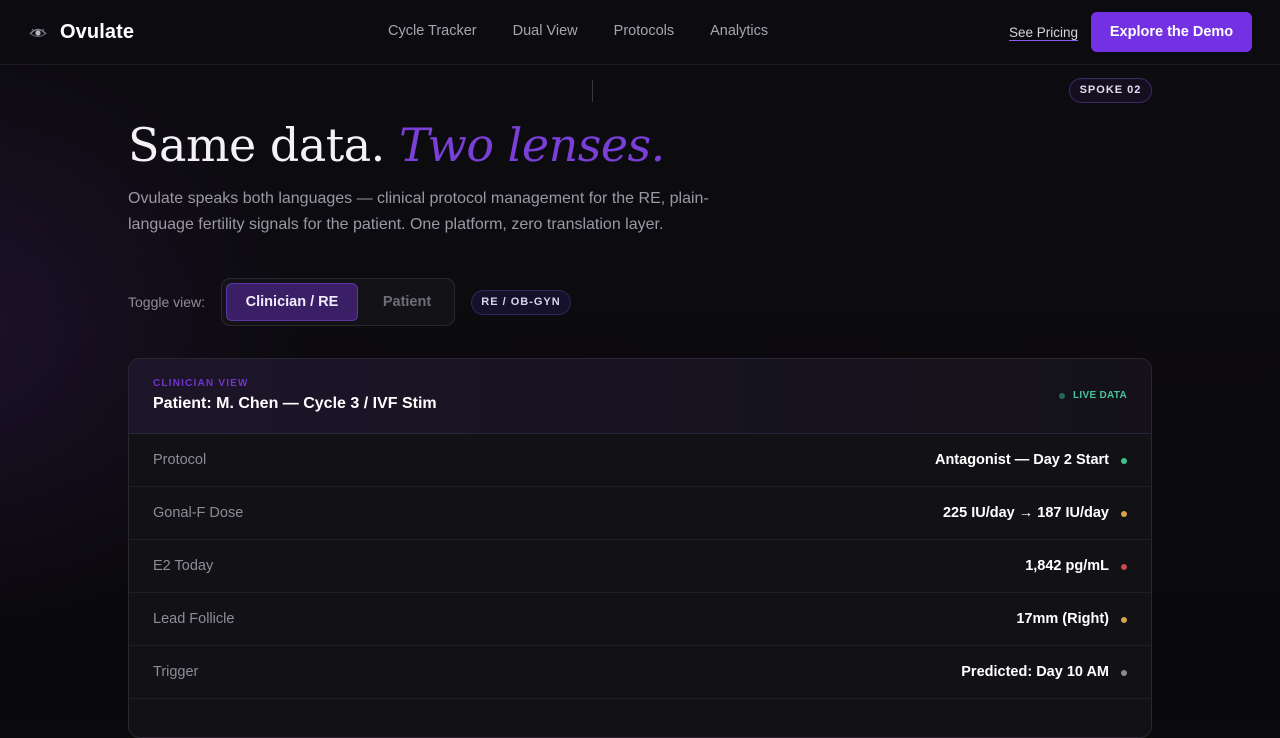 The width and height of the screenshot is (1280, 738). What do you see at coordinates (256, 145) in the screenshot?
I see `hero-title-plain: Same data.` at bounding box center [256, 145].